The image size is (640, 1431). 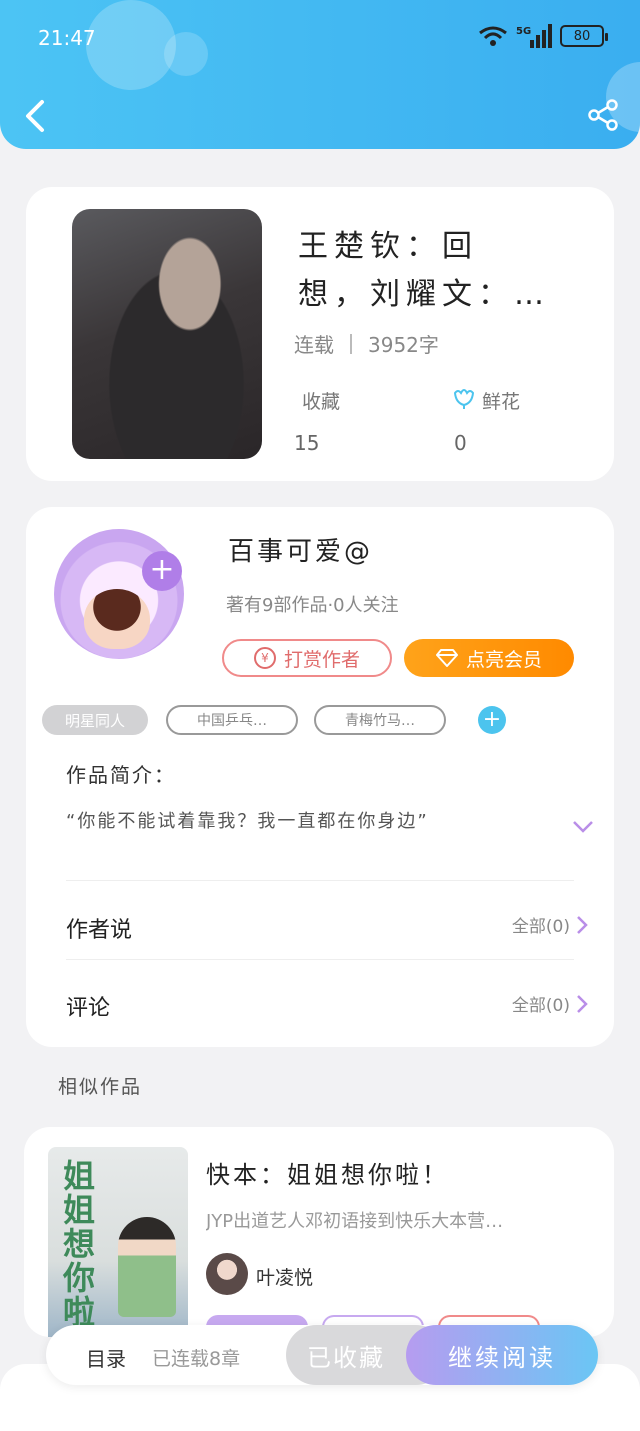 What do you see at coordinates (196, 1359) in the screenshot?
I see `chapter-count: 已连载8章` at bounding box center [196, 1359].